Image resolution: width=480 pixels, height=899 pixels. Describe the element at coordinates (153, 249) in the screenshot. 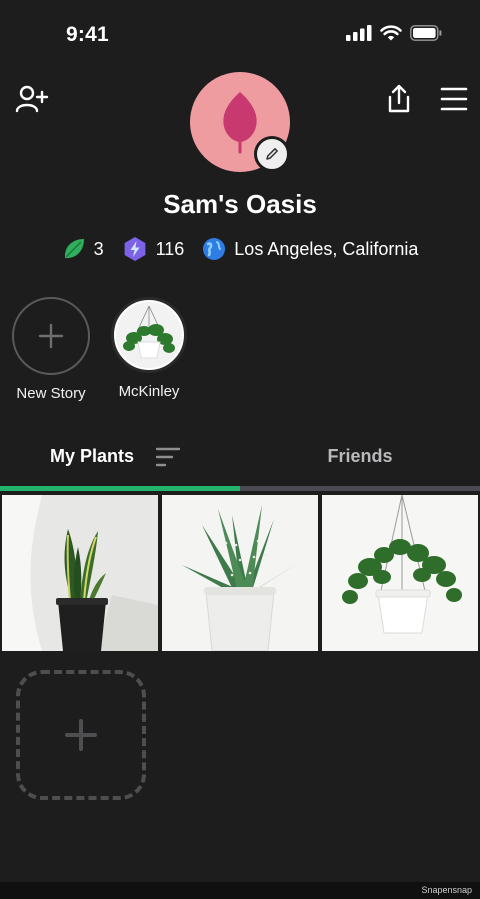

I see `energy-stat: 116` at that location.